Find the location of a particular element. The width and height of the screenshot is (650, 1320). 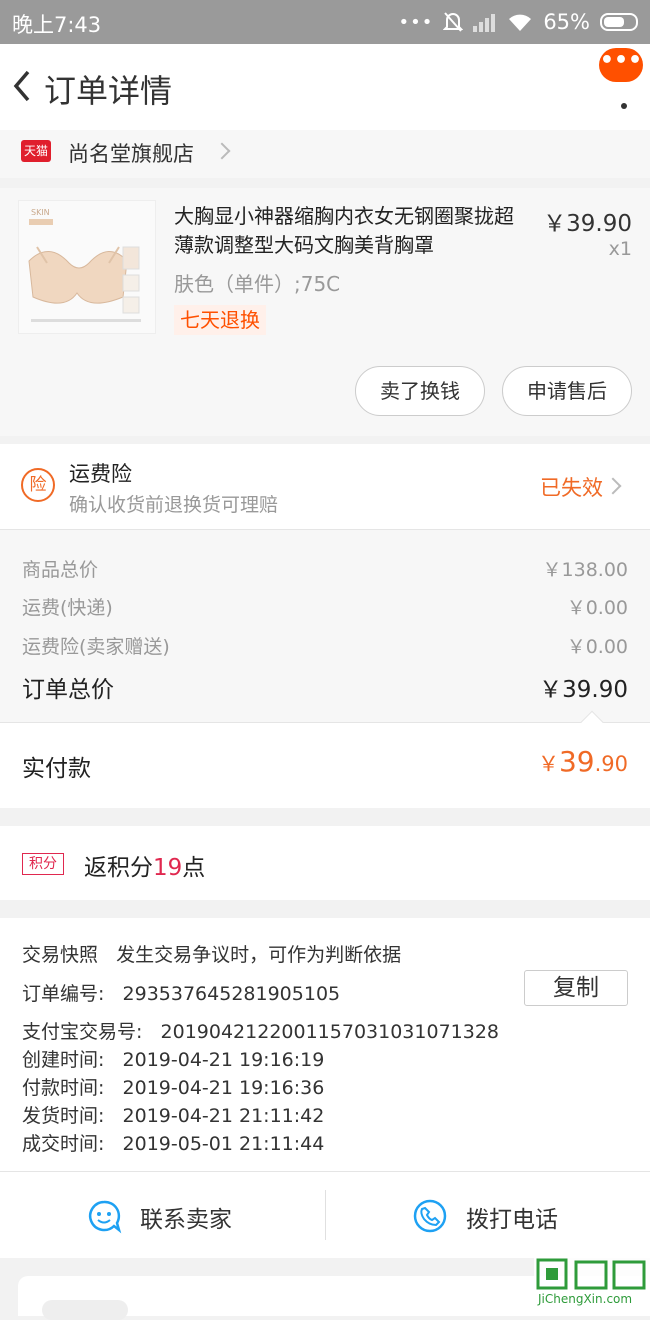

points-prefix: 返积分 is located at coordinates (118, 868).